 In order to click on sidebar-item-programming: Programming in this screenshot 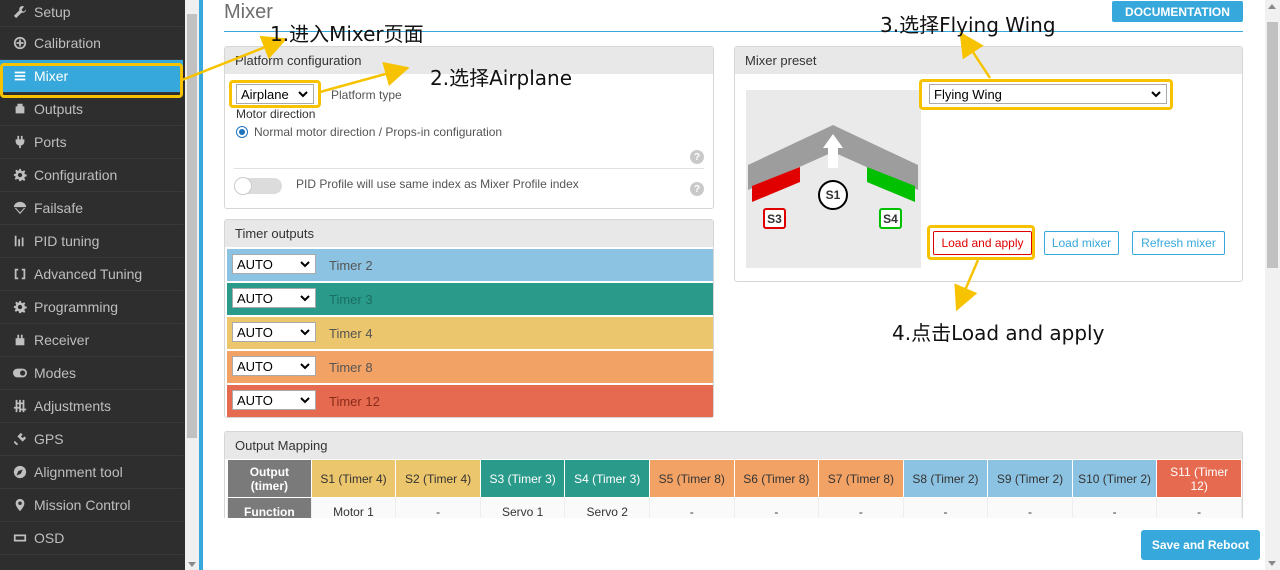, I will do `click(91, 307)`.